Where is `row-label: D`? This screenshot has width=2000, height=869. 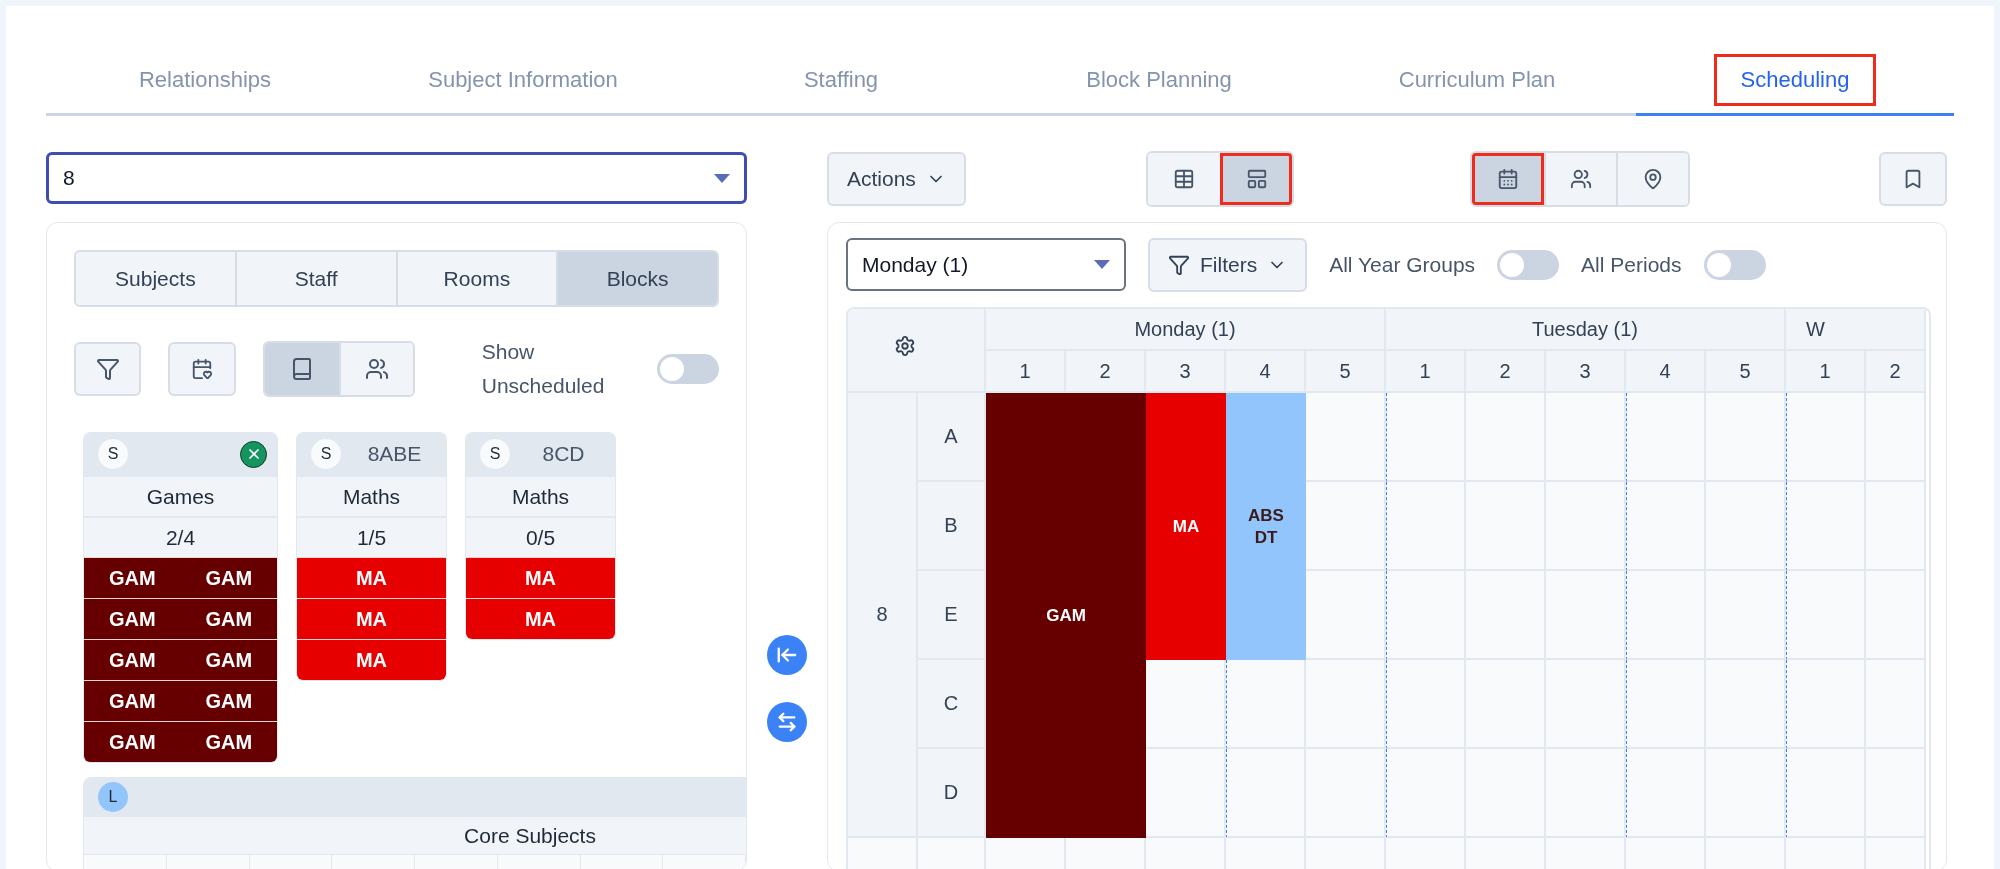
row-label: D is located at coordinates (952, 793).